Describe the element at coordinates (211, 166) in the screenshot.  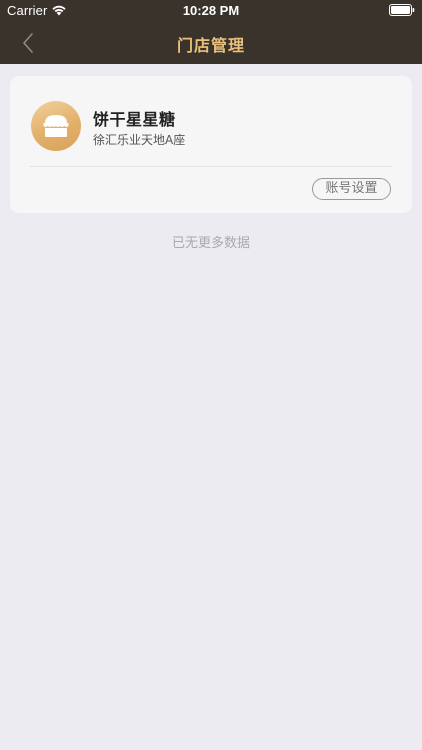
I see `card-divider` at that location.